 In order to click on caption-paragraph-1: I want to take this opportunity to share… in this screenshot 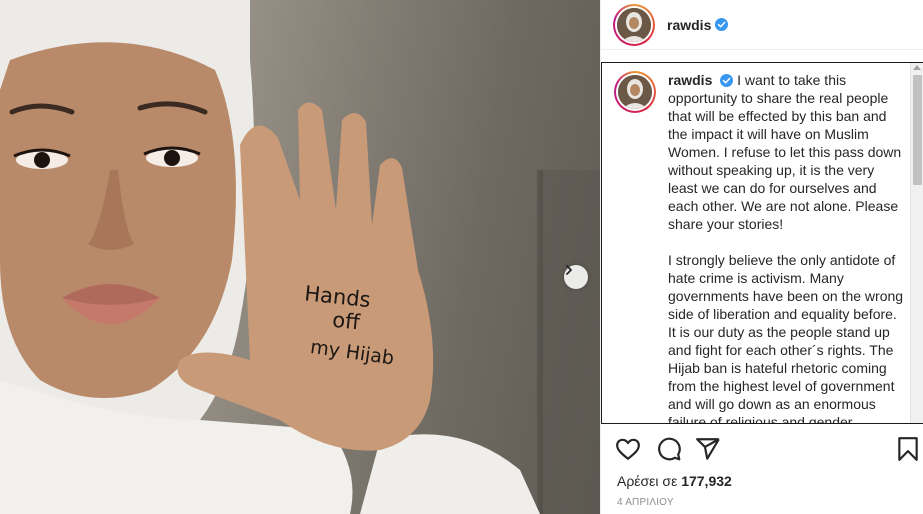, I will do `click(785, 152)`.